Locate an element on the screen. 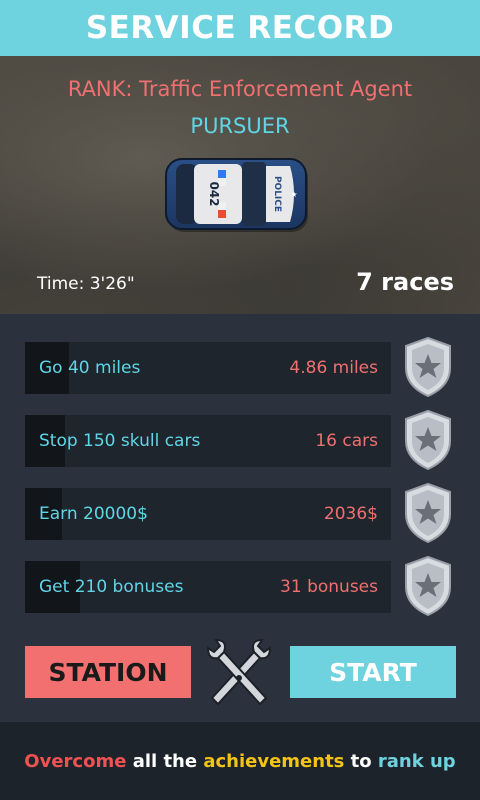 The image size is (480, 800). footer-text: all the is located at coordinates (165, 761).